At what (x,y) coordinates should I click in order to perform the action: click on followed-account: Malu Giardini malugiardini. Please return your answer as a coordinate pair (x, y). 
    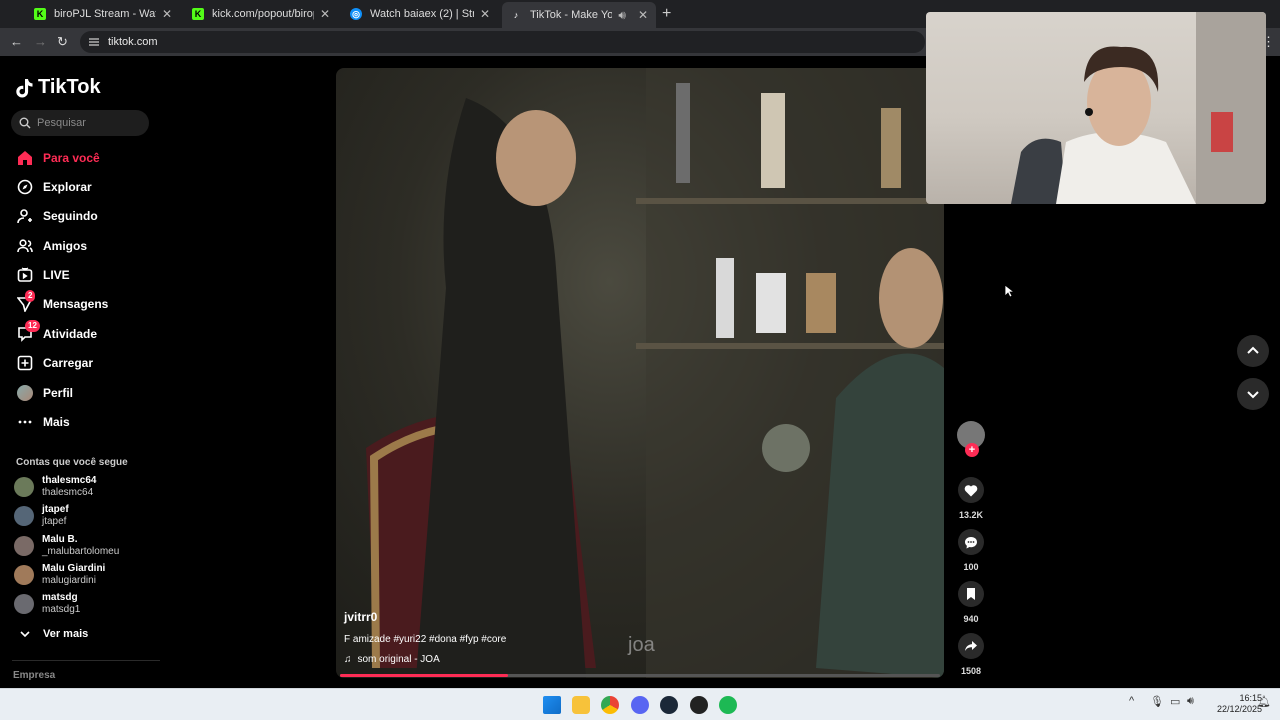
    Looking at the image, I should click on (84, 575).